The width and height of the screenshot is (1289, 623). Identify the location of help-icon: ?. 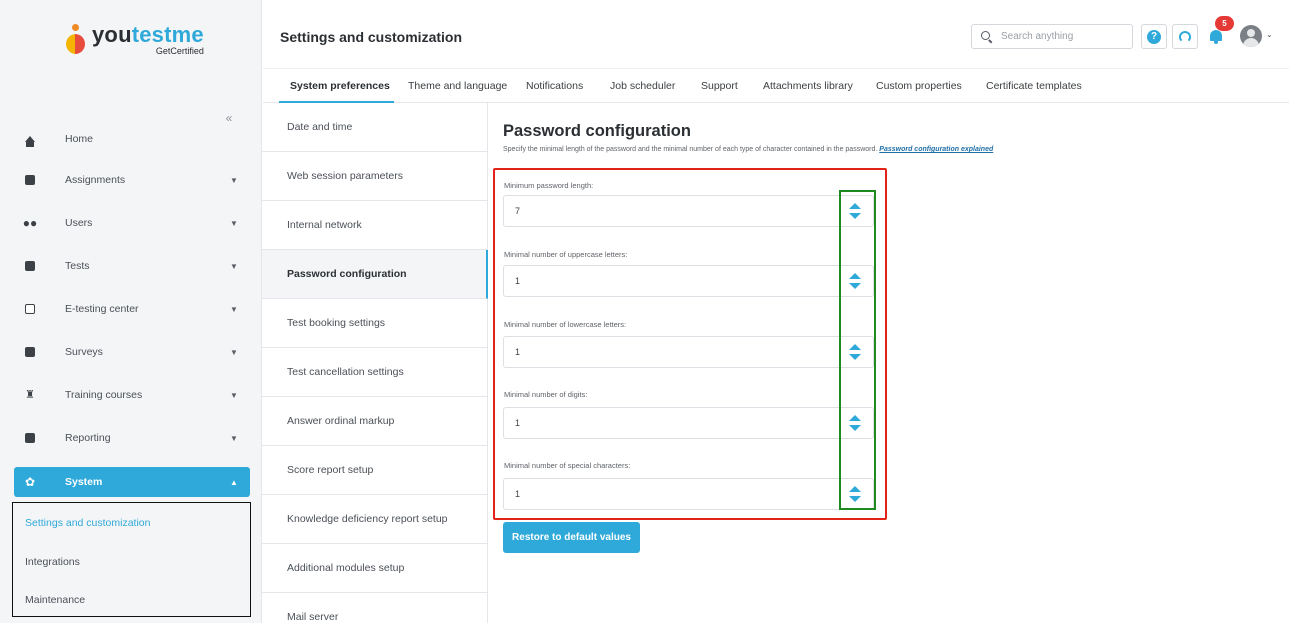
(1154, 36).